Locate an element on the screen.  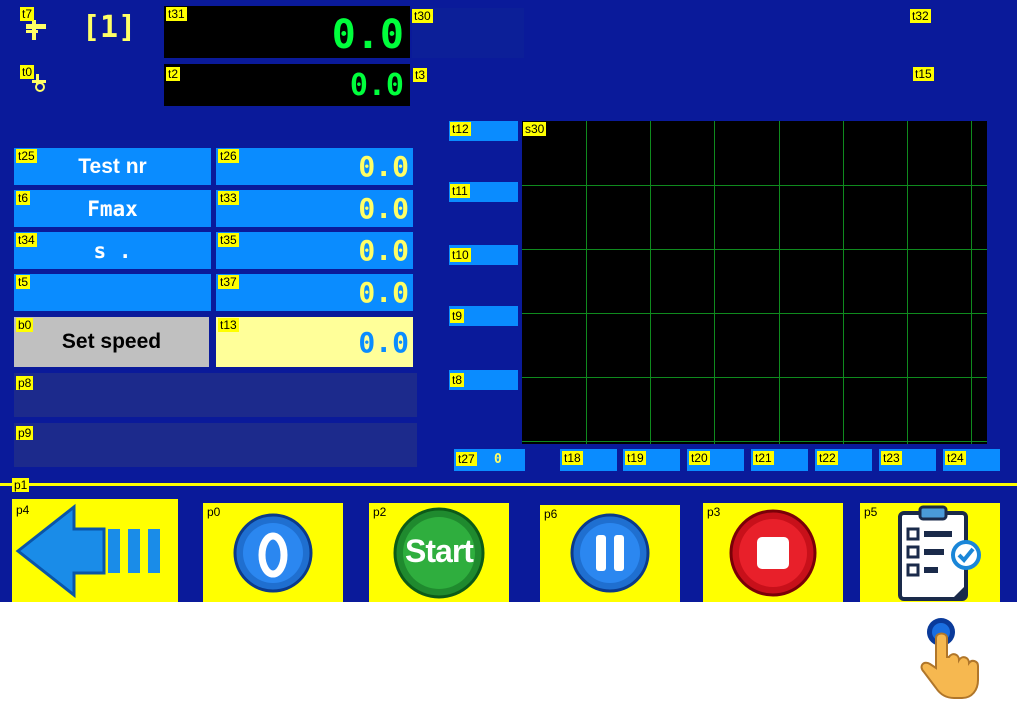
x-axis-tag: t20 is located at coordinates (699, 458).